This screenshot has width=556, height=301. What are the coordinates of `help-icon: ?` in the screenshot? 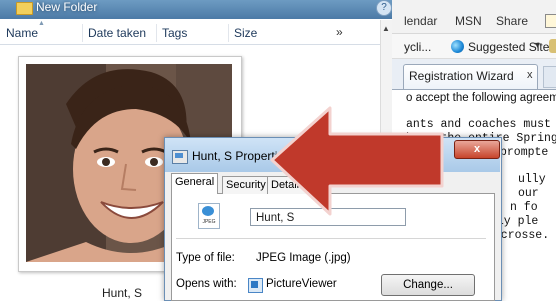 It's located at (384, 8).